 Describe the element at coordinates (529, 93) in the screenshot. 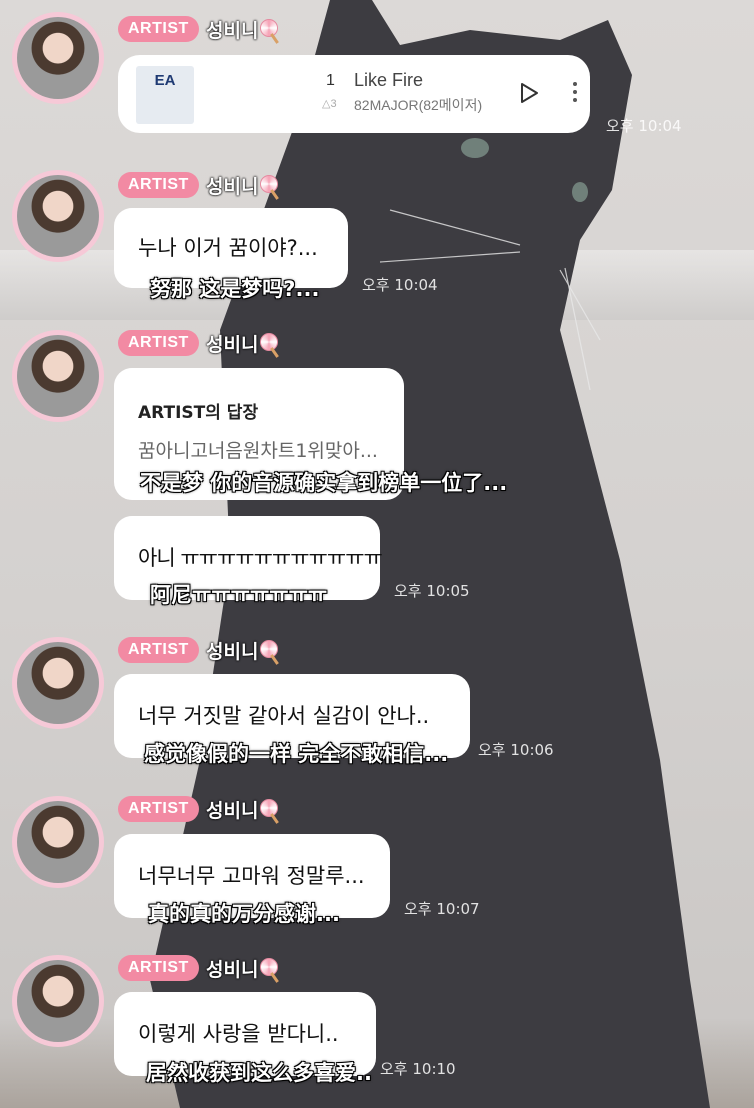

I see `play-icon` at that location.